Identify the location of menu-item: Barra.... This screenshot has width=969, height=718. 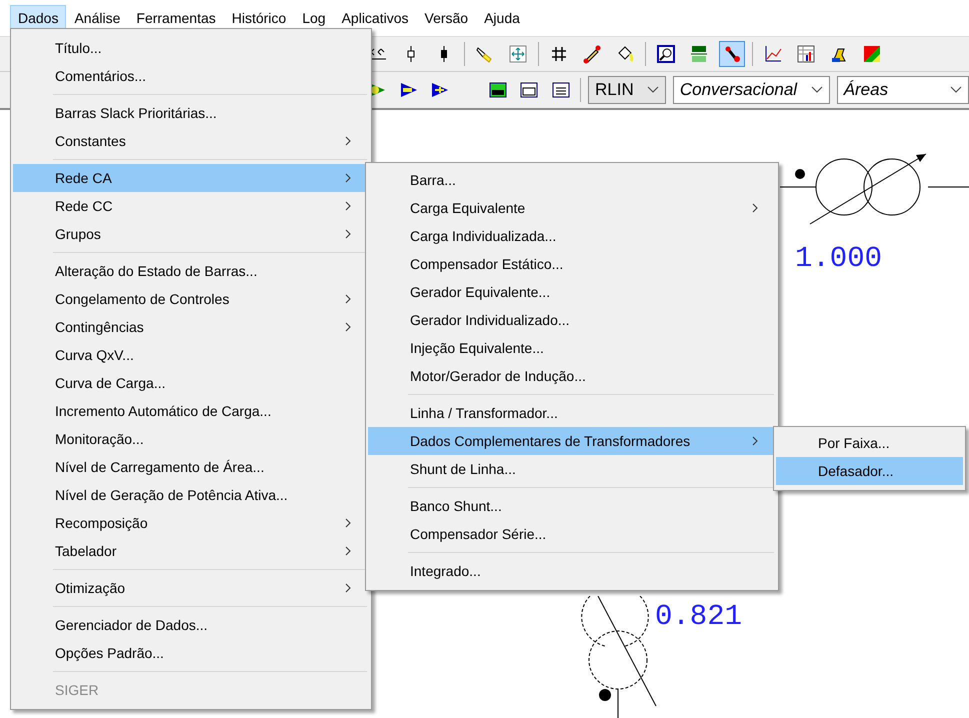
(572, 180).